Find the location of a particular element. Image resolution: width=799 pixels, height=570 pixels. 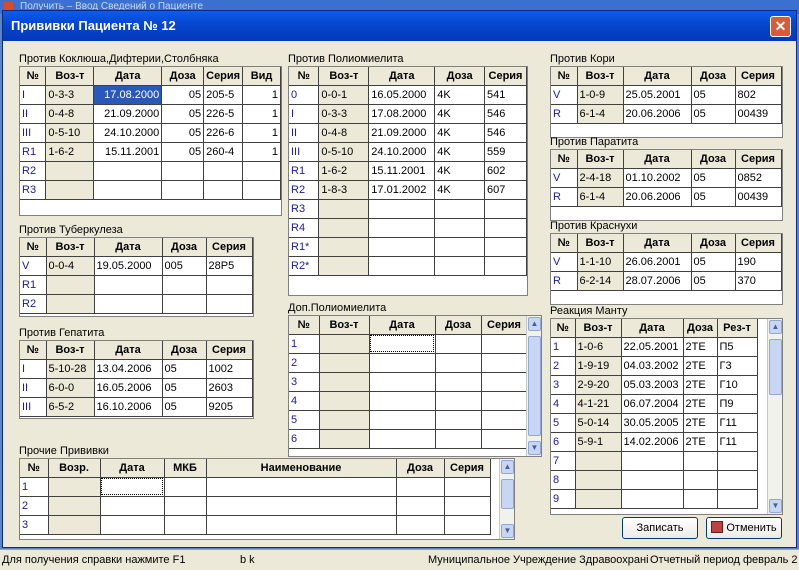

table-row: 7 is located at coordinates (654, 461).